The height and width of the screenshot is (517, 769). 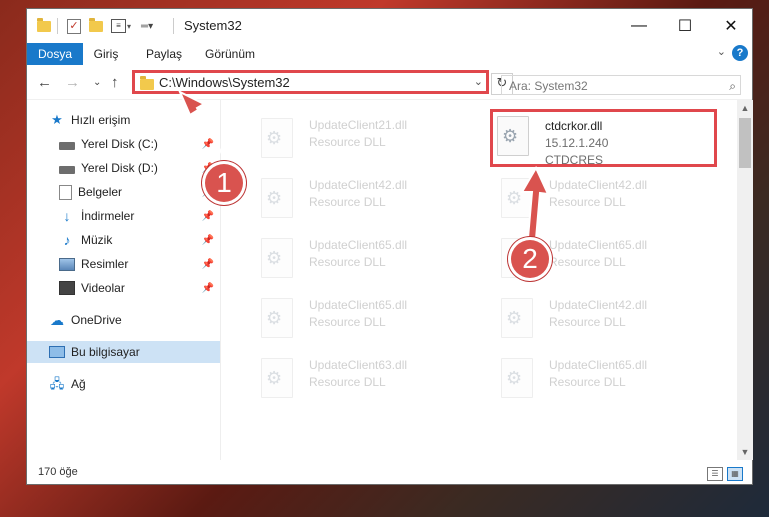 I want to click on recent-locations-icon: ⌄, so click(x=97, y=82).